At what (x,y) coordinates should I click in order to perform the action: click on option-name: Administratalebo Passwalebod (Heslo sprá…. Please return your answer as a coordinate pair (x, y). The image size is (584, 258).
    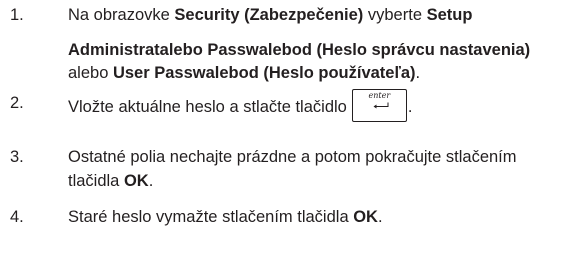
    Looking at the image, I should click on (299, 50).